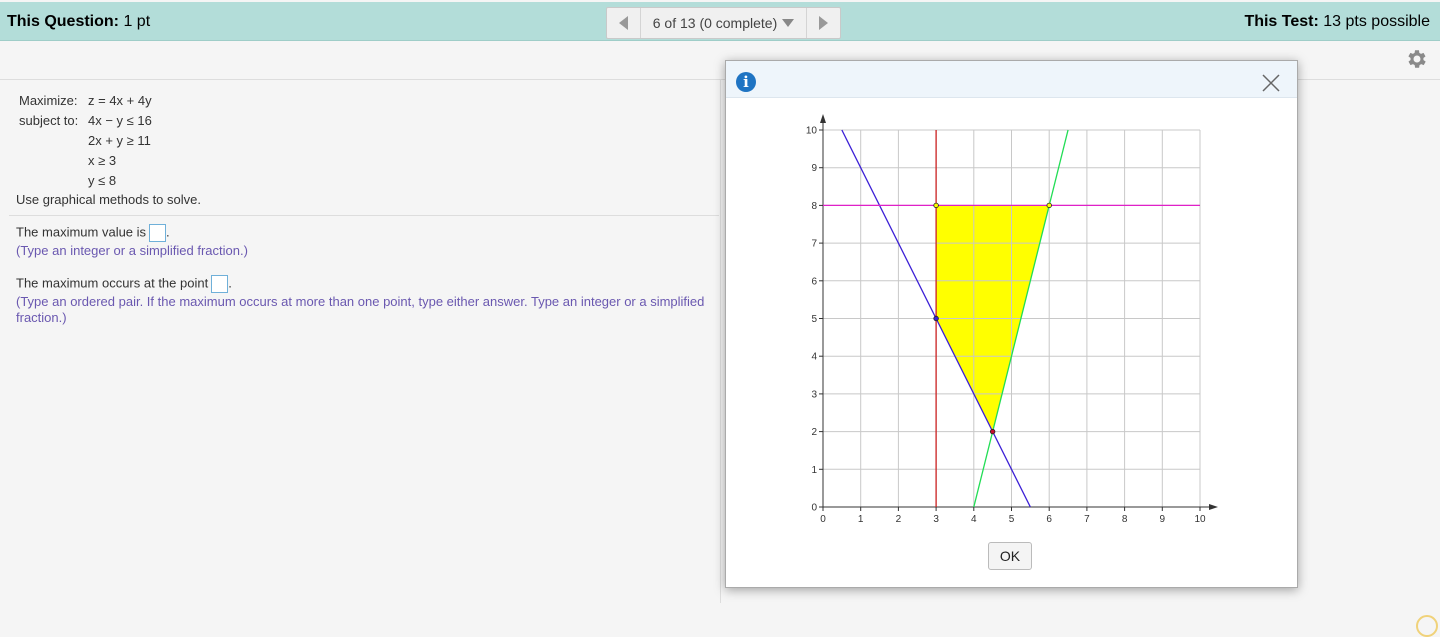 The image size is (1440, 637). I want to click on y-axis-arrow, so click(823, 118).